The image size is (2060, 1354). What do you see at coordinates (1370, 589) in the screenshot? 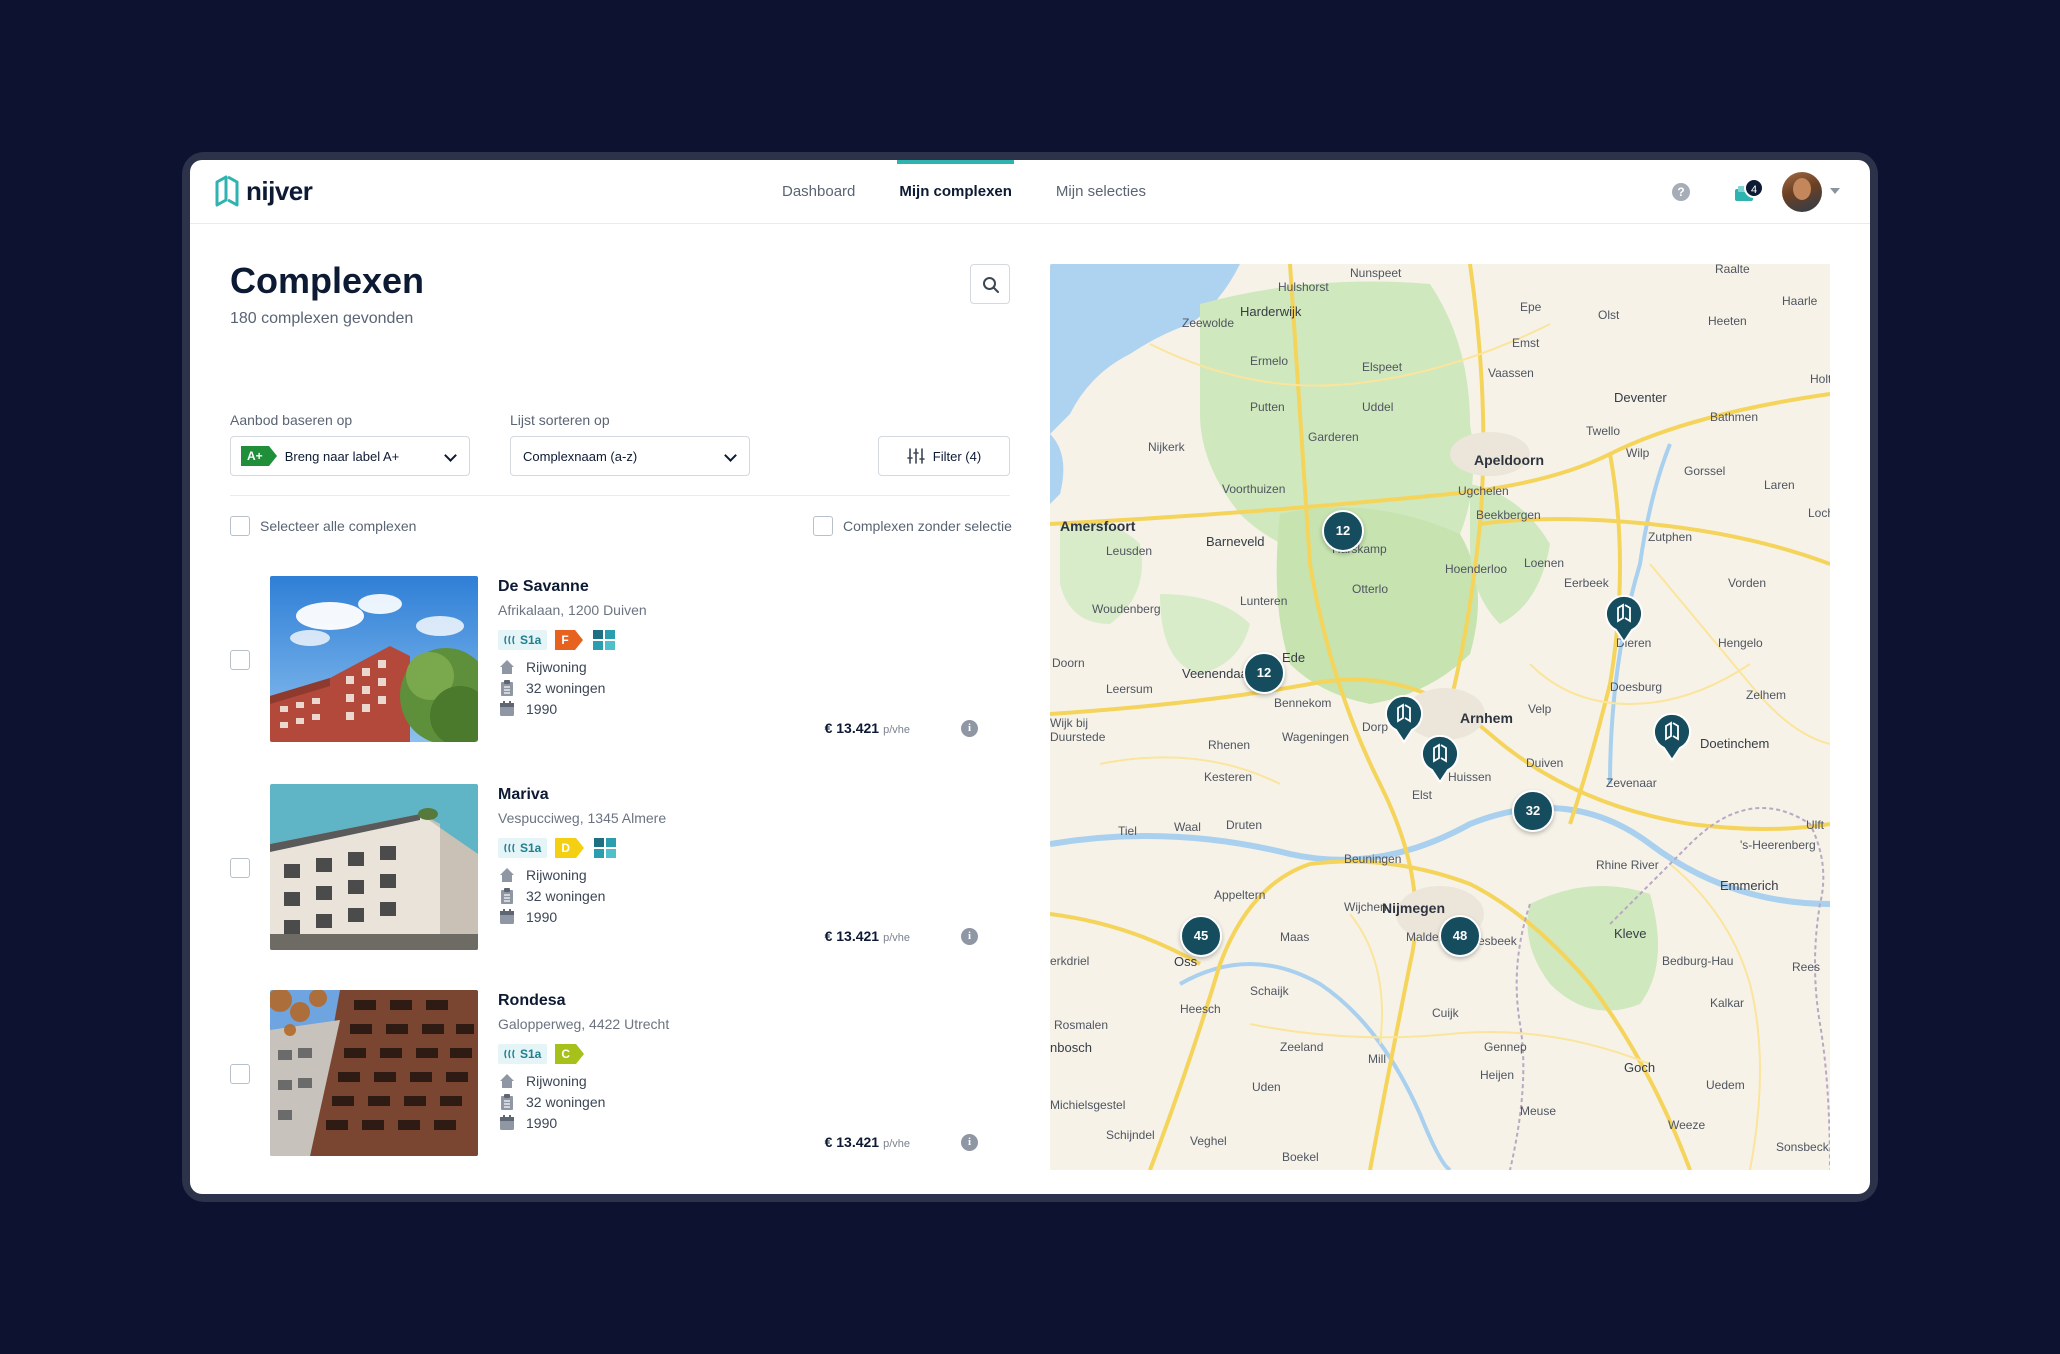
I see `map-place-label: Otterlo` at bounding box center [1370, 589].